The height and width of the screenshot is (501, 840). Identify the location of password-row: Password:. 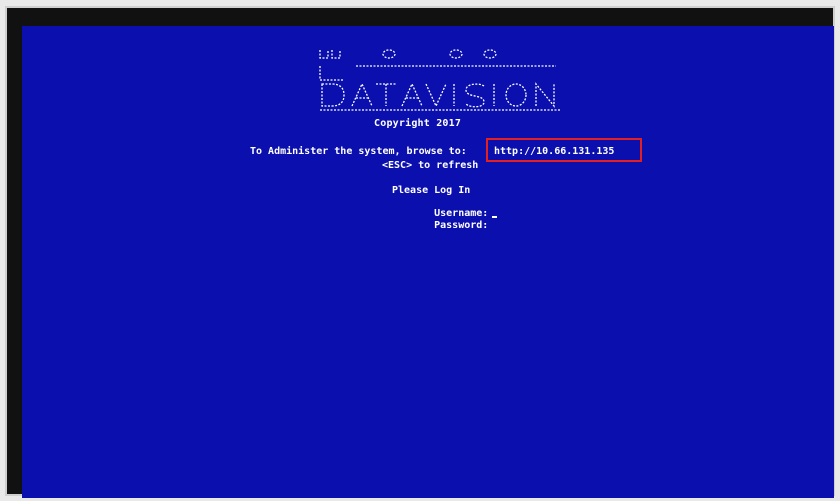
(443, 225).